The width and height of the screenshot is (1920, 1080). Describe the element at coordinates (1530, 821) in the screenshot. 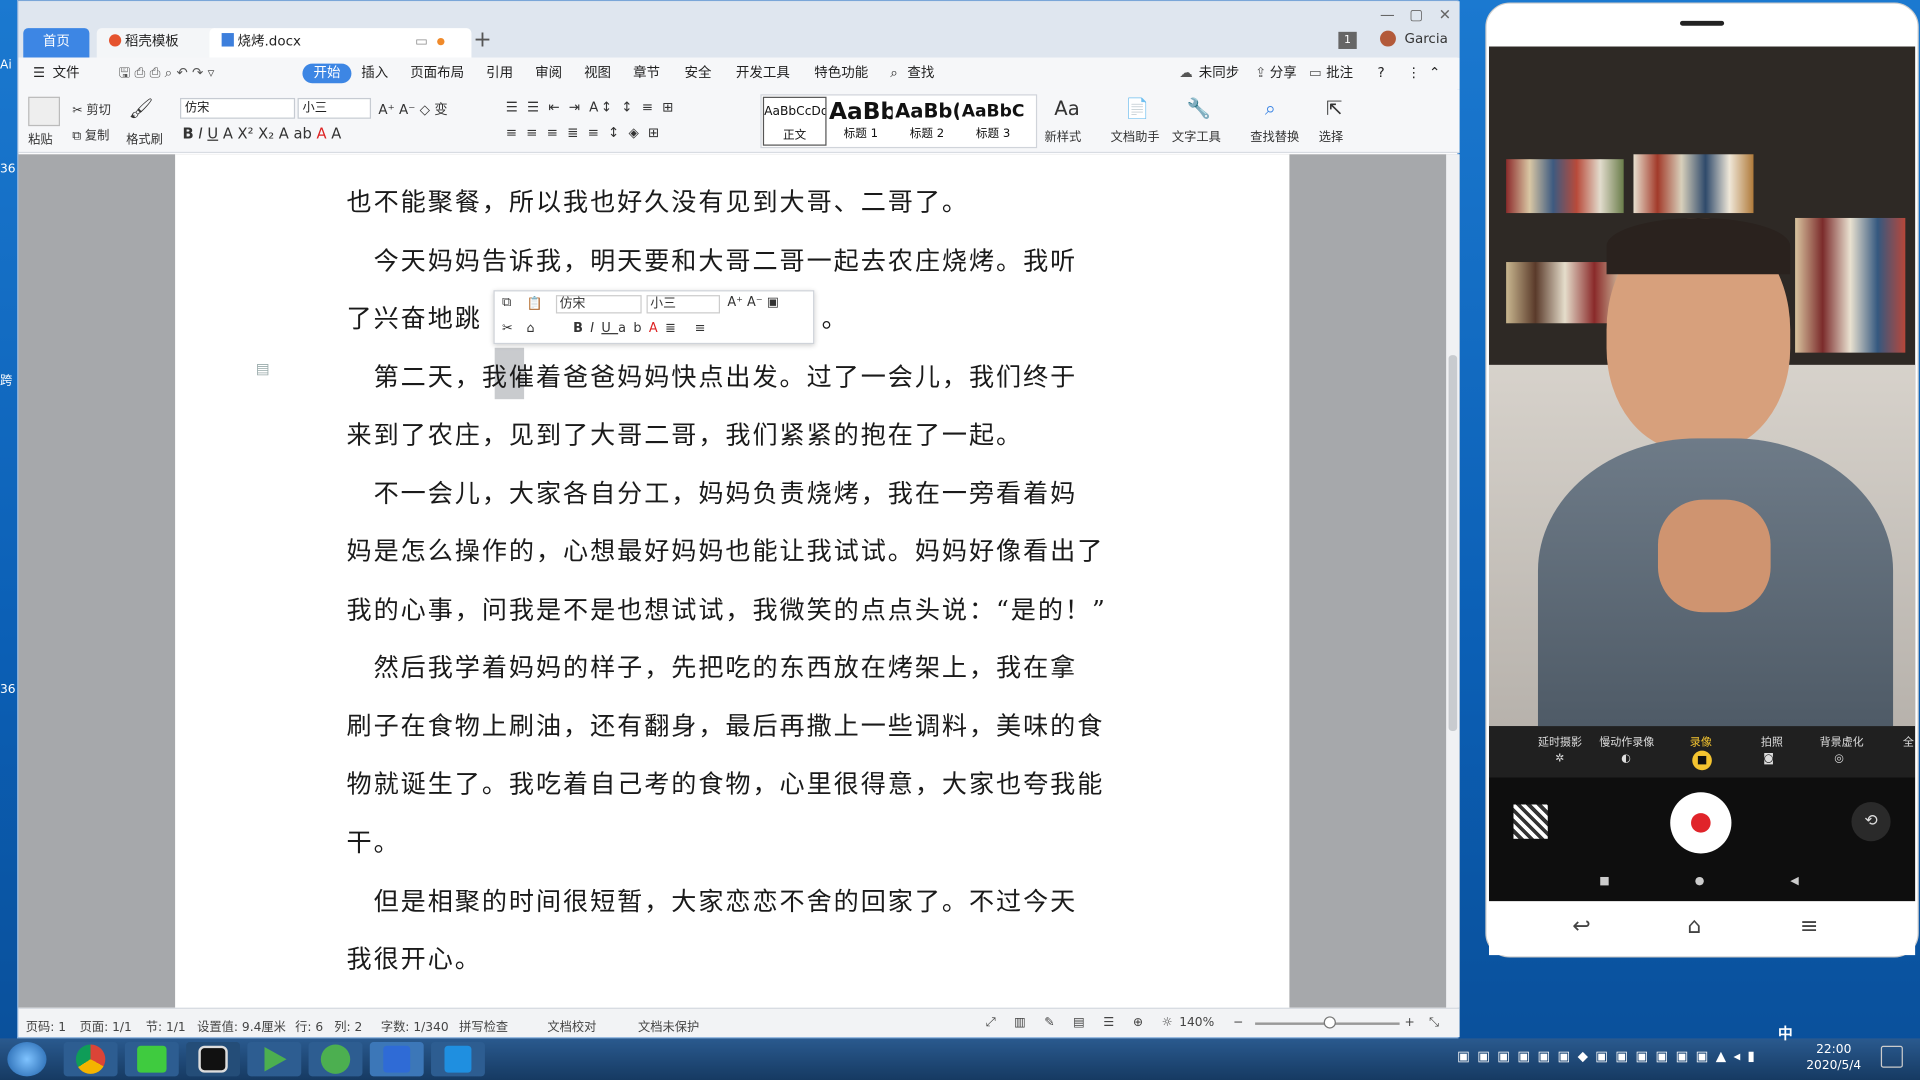

I see `gallery-thumbnail` at that location.